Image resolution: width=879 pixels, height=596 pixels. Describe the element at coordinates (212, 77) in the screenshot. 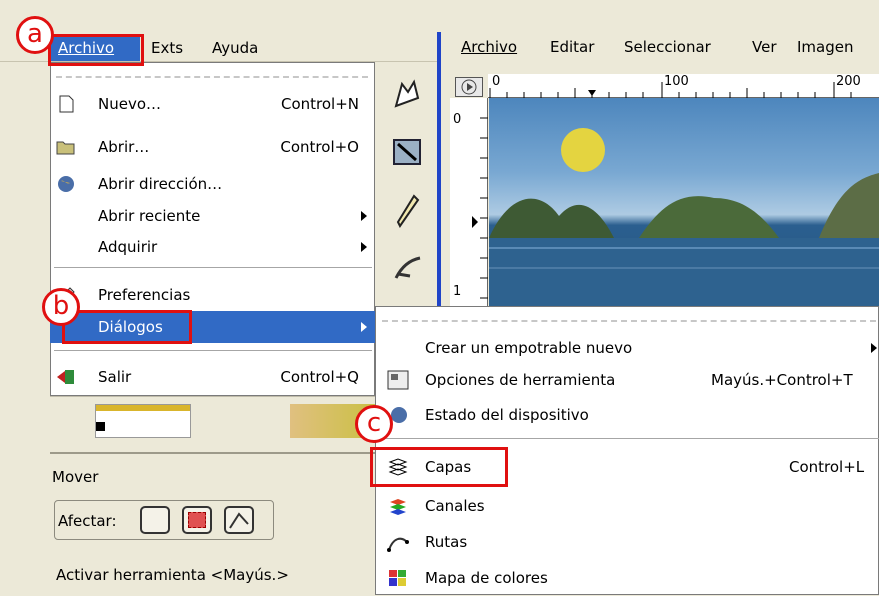

I see `archivo-tearoff` at that location.